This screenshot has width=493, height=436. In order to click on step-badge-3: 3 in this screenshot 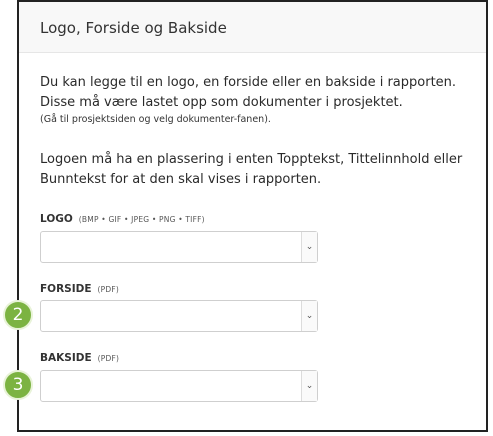, I will do `click(18, 385)`.